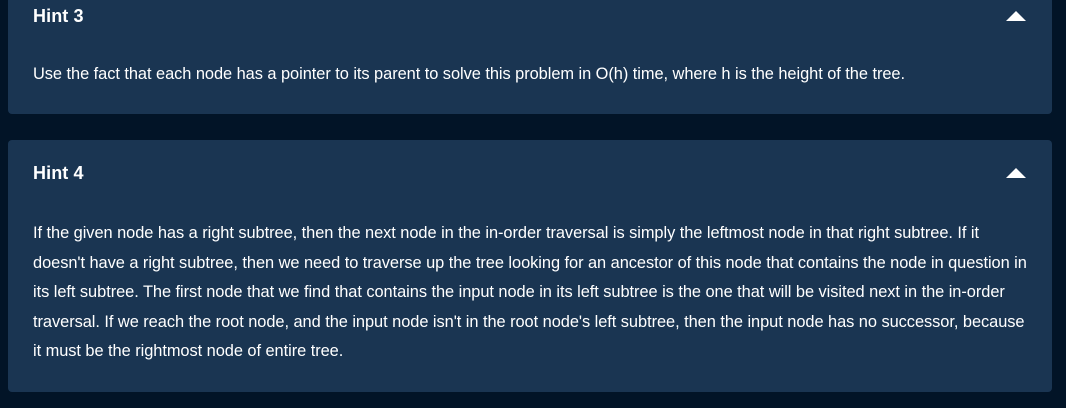 Image resolution: width=1066 pixels, height=408 pixels. What do you see at coordinates (58, 172) in the screenshot?
I see `hint-4-title: Hint 4` at bounding box center [58, 172].